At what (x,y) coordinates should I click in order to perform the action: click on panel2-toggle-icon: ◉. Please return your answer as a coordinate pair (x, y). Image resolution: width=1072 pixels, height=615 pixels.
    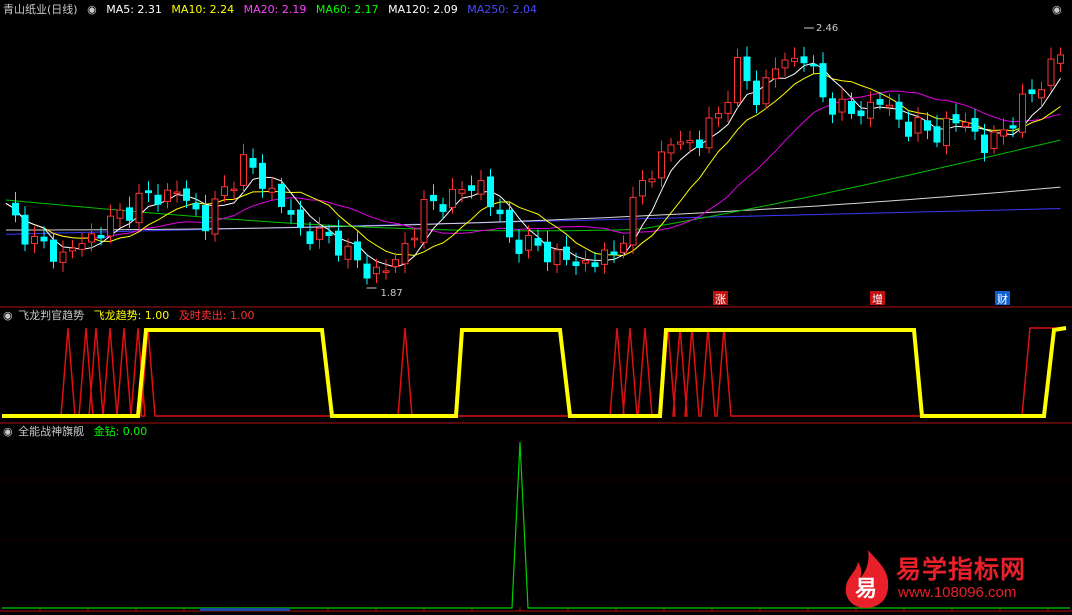
    Looking at the image, I should click on (8, 315).